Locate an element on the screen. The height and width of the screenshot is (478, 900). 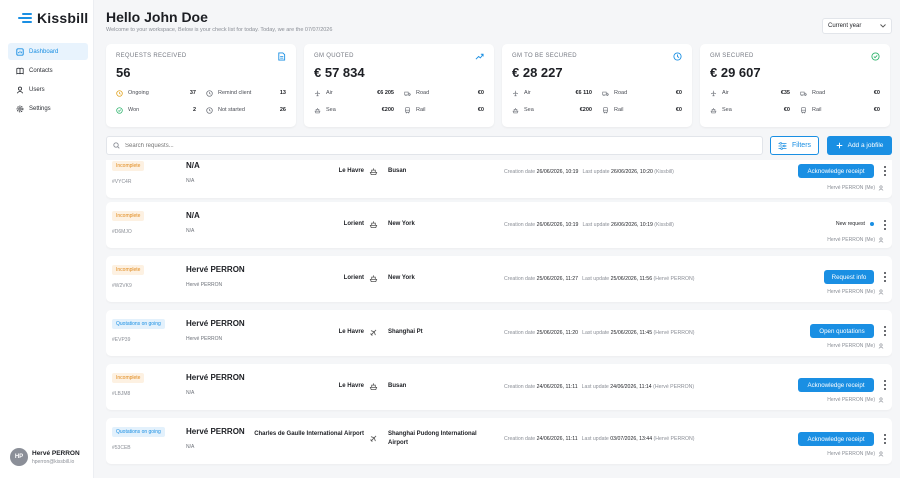
creation-date: 24/06/2026, 11:11 is located at coordinates (557, 439).